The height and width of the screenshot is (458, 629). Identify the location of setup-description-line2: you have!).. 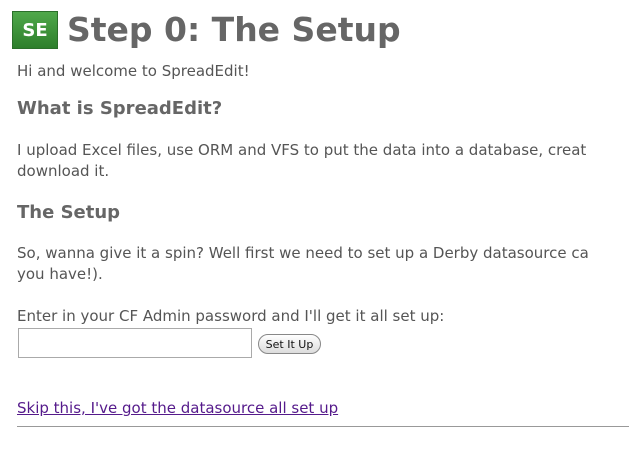
(60, 274).